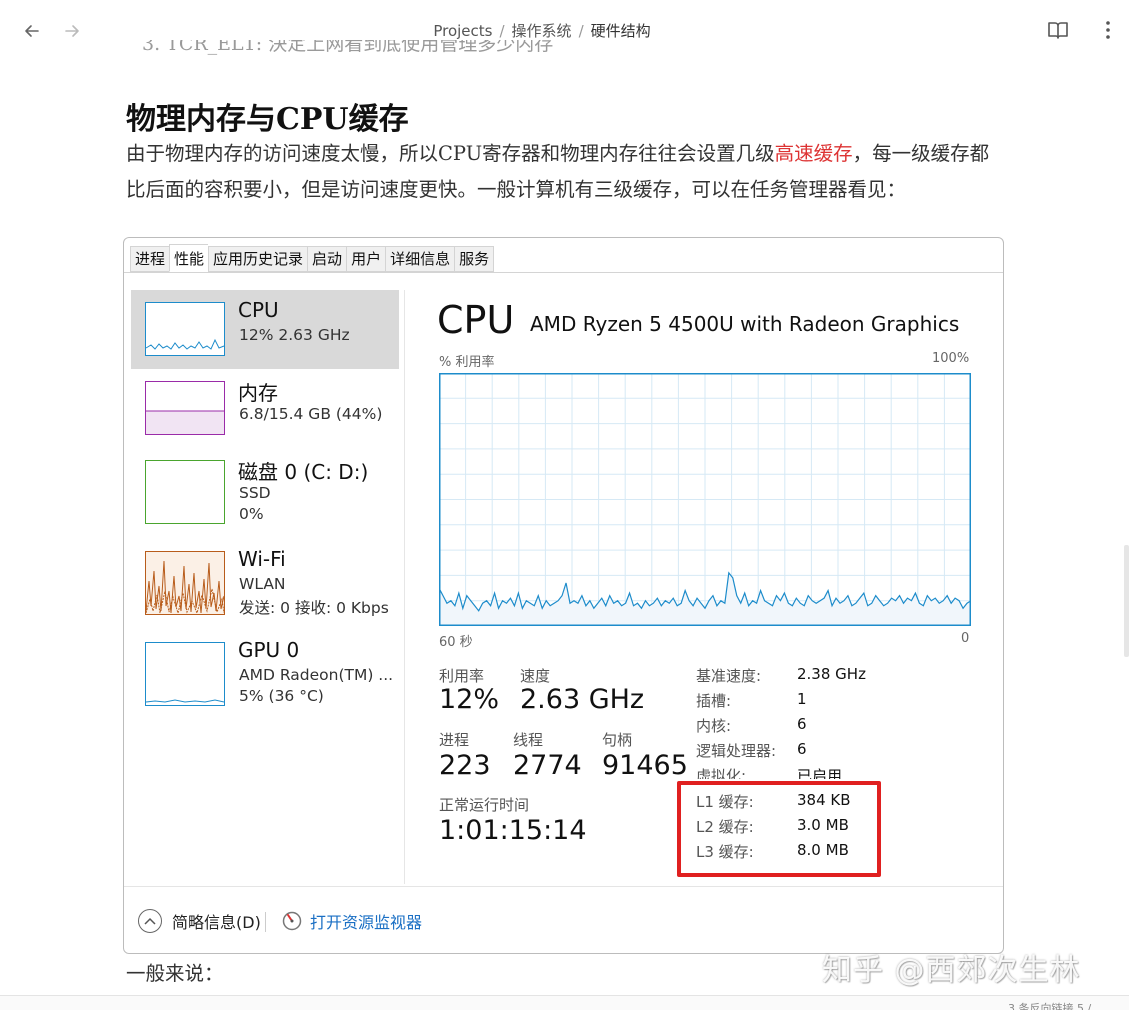 The height and width of the screenshot is (1010, 1129). What do you see at coordinates (185, 408) in the screenshot?
I see `memory-thumbnail-graph` at bounding box center [185, 408].